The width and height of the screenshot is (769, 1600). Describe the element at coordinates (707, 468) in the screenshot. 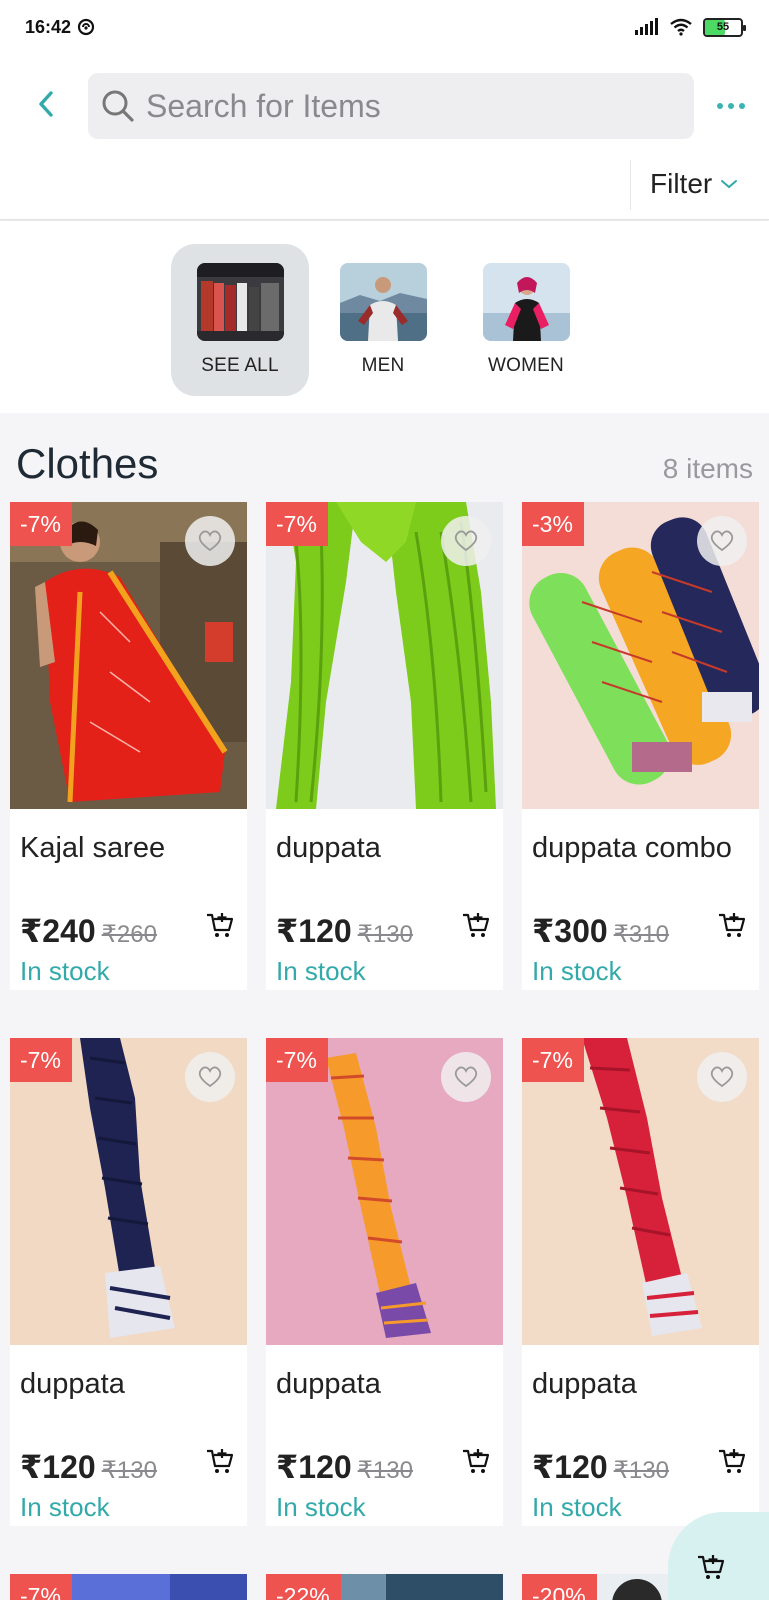

I see `item-count: 8 items` at that location.